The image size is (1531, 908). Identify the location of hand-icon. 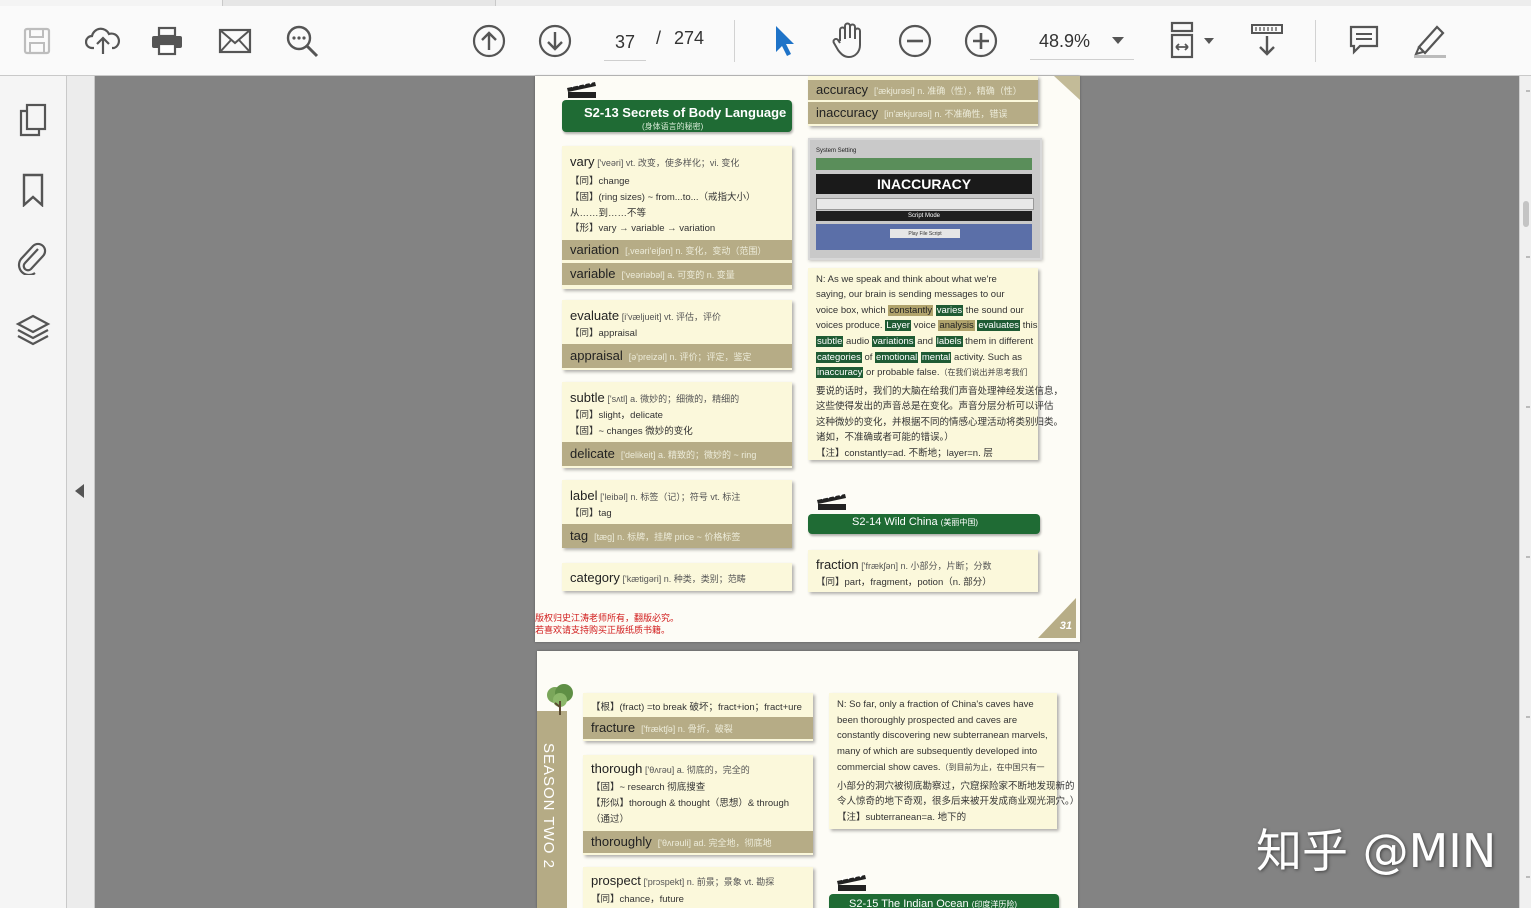
(849, 40).